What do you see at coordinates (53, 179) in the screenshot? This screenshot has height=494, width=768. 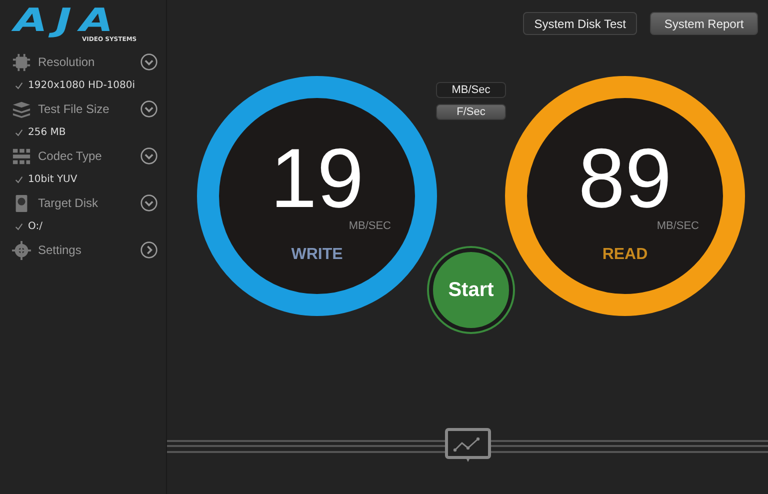 I see `setting-value: 10bit YUV` at bounding box center [53, 179].